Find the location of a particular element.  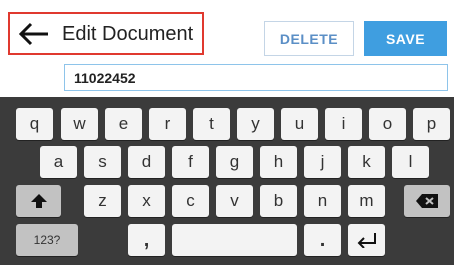

enter-icon is located at coordinates (366, 240).